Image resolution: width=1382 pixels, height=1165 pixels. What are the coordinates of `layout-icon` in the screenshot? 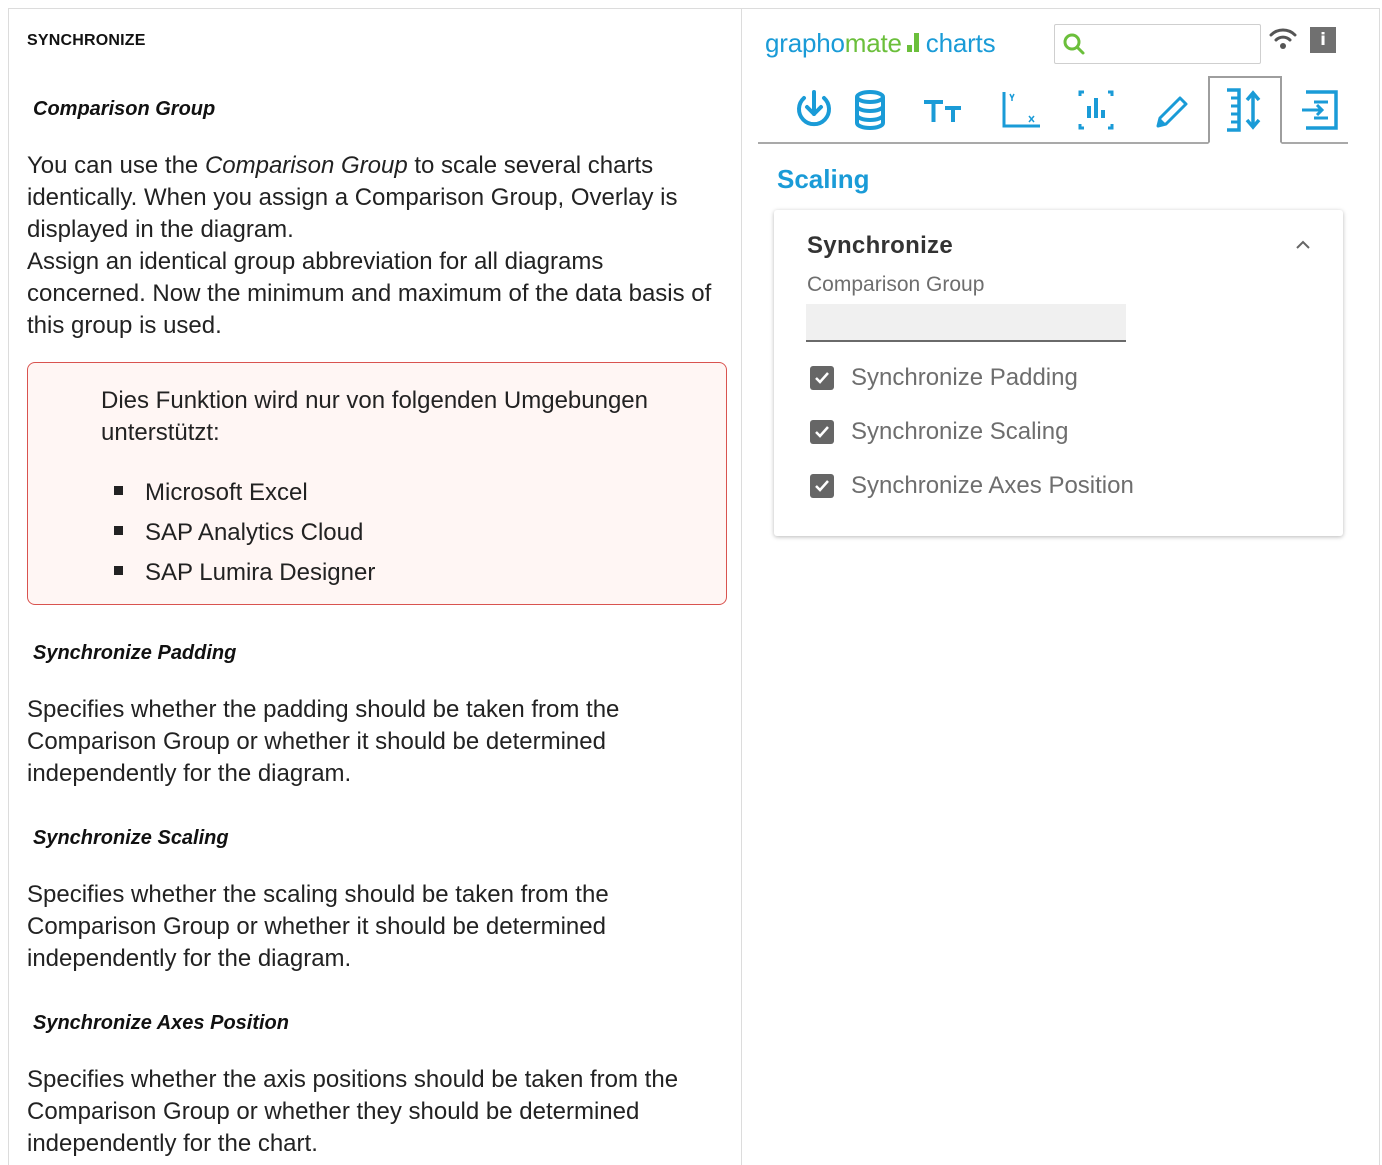 It's located at (1320, 110).